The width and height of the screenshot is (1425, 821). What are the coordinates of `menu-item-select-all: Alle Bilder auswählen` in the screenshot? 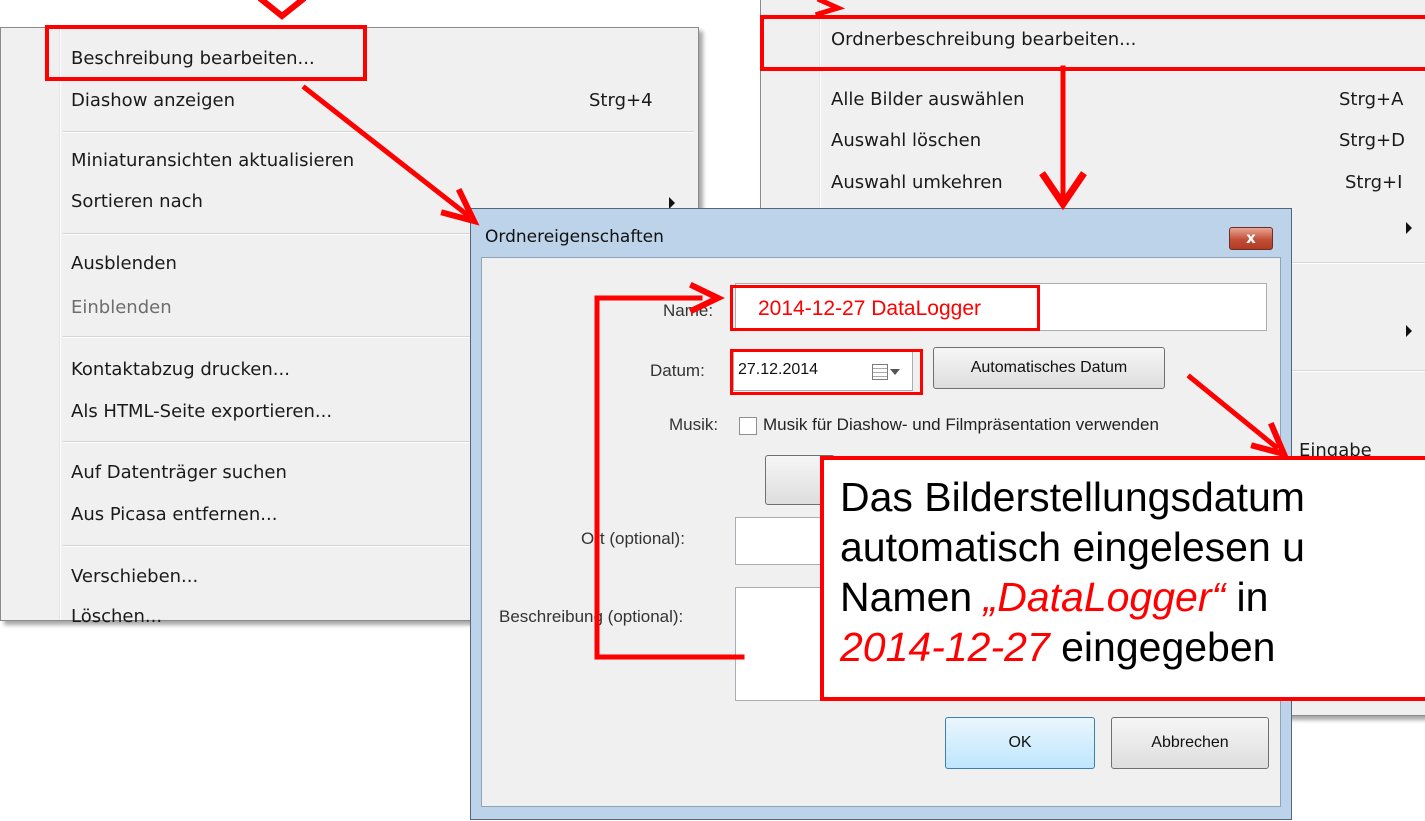 It's located at (928, 99).